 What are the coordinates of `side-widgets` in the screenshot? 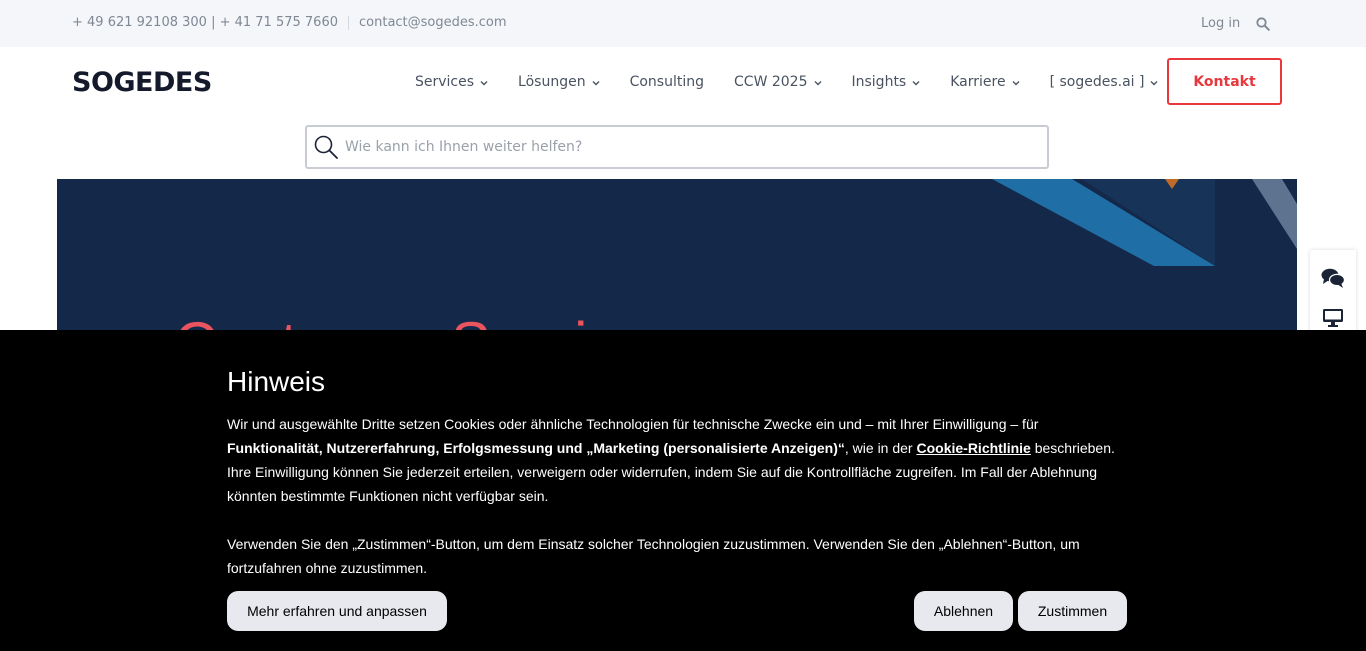 It's located at (1333, 295).